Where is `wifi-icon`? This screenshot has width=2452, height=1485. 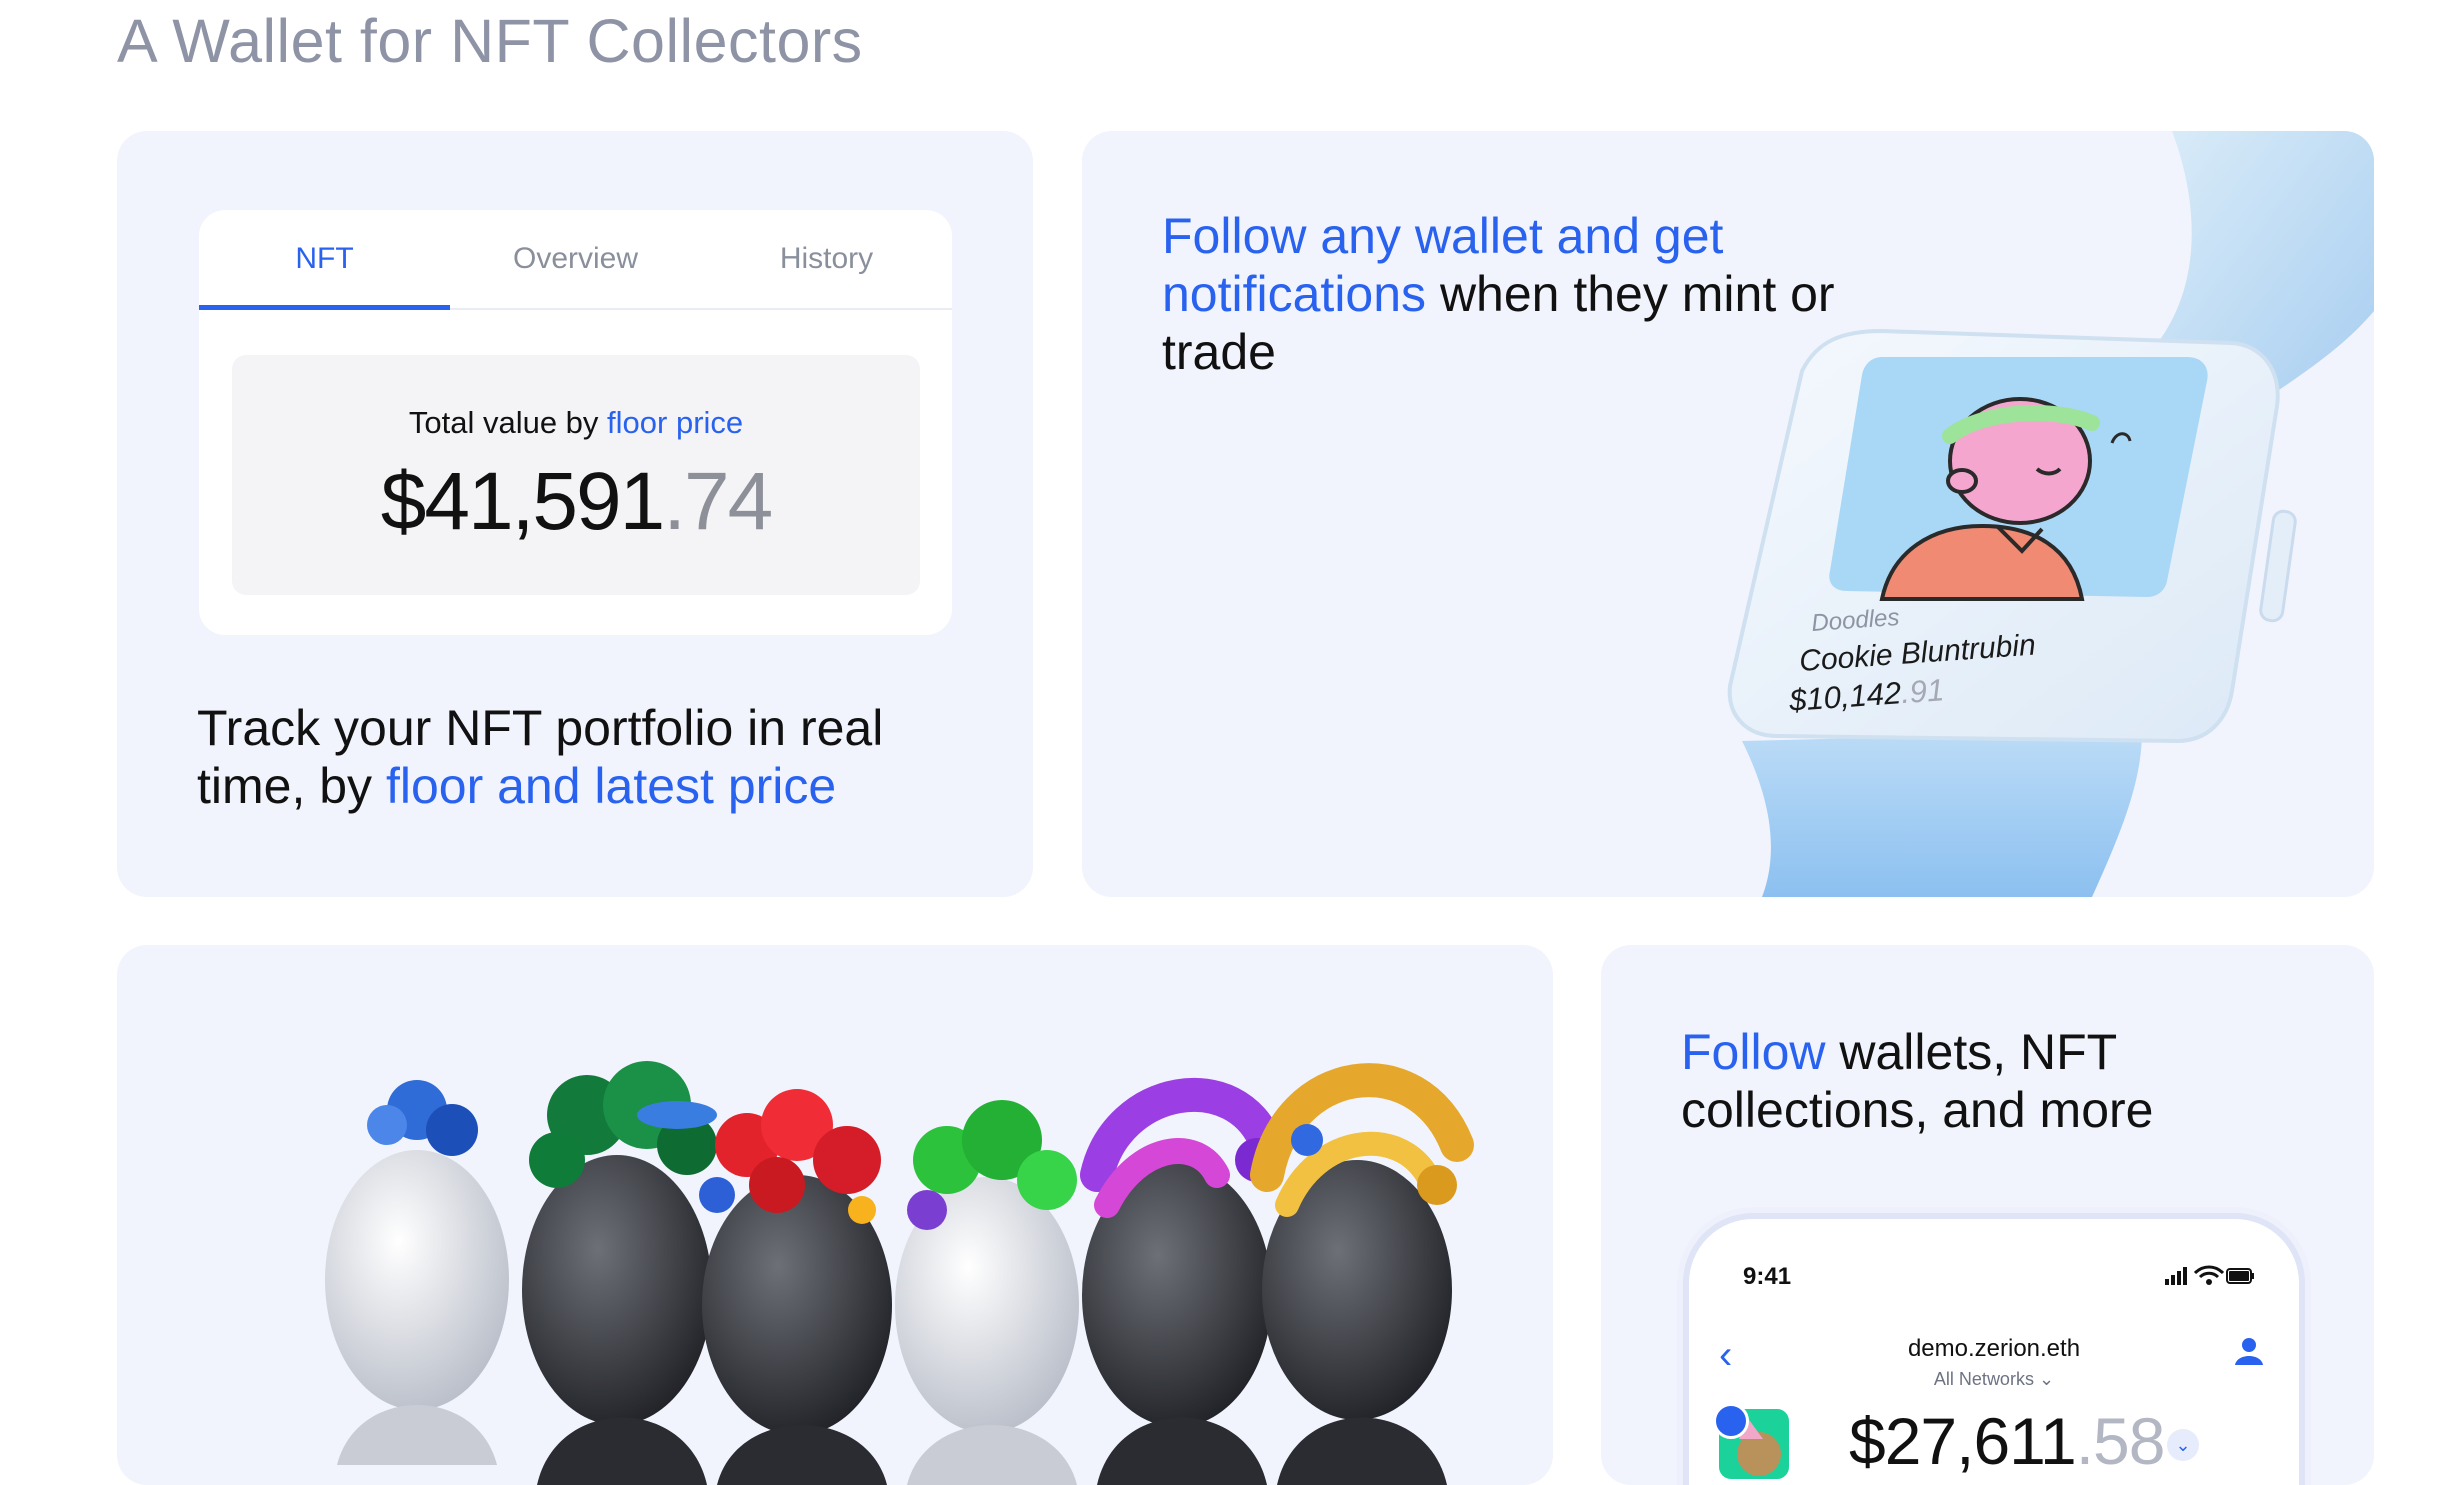
wifi-icon is located at coordinates (2209, 1275).